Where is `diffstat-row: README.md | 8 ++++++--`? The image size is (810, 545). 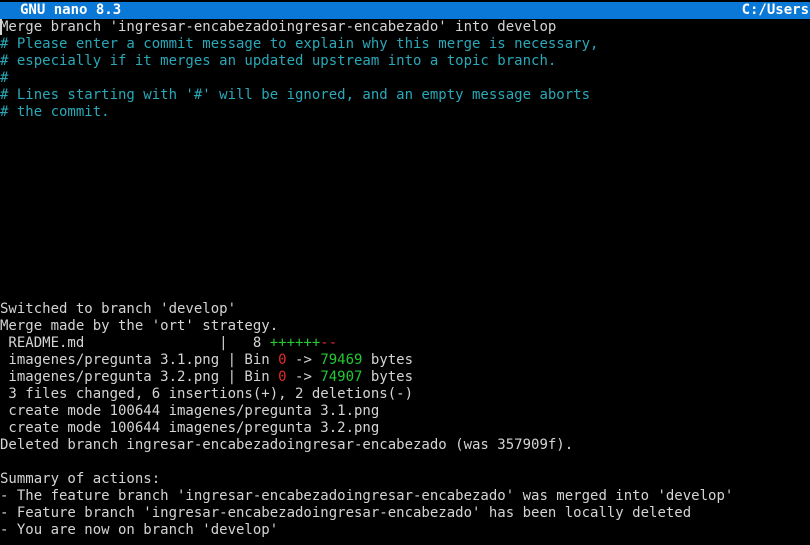 diffstat-row: README.md | 8 ++++++-- is located at coordinates (168, 343).